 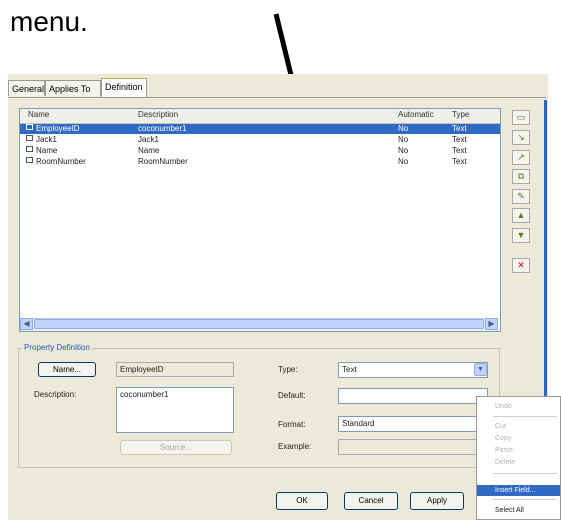 I want to click on tab-definition: Definition, so click(x=124, y=87).